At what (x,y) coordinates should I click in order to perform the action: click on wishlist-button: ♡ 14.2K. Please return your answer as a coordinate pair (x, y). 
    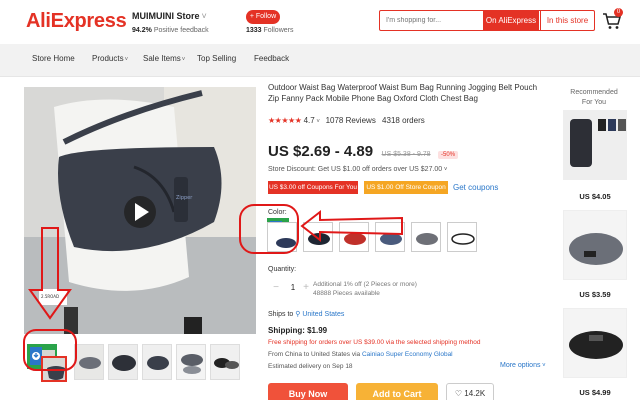
    Looking at the image, I should click on (470, 391).